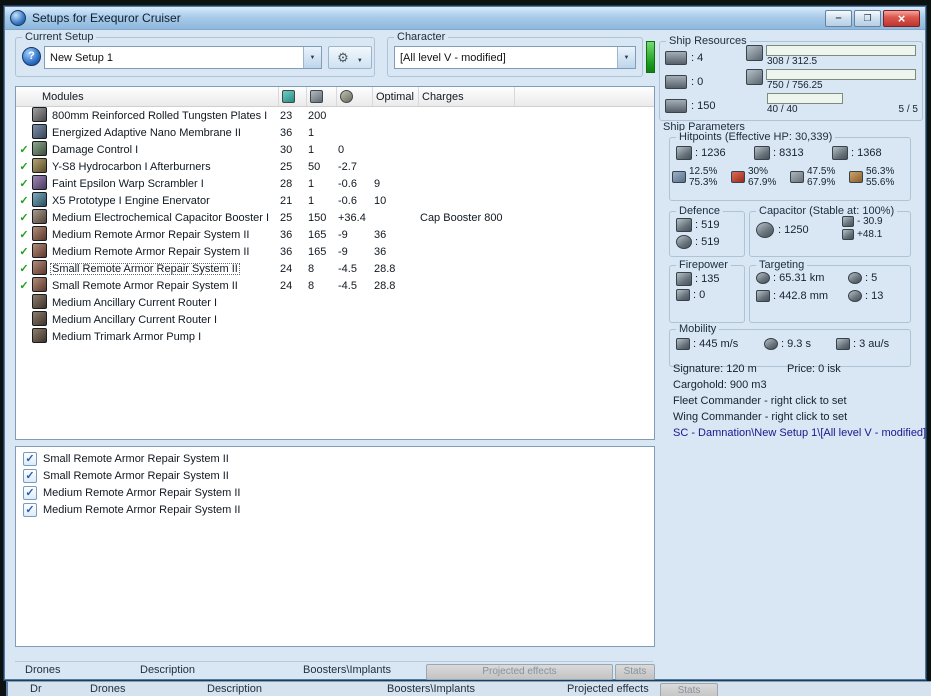  What do you see at coordinates (760, 401) in the screenshot?
I see `fleet-commander-text: Fleet Commander - right click to set` at bounding box center [760, 401].